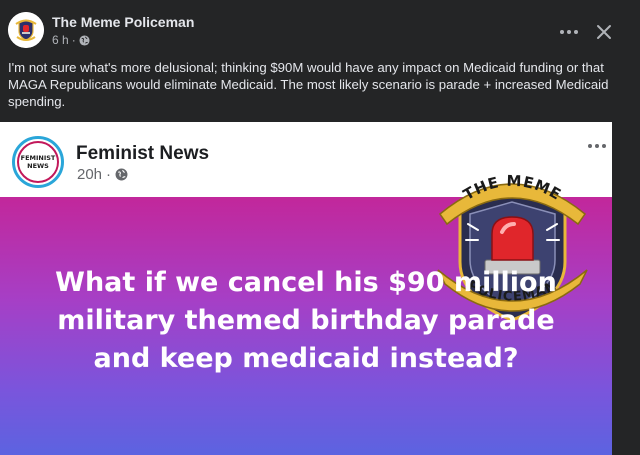 The height and width of the screenshot is (455, 640). I want to click on shared-page-name: Feminist News, so click(143, 153).